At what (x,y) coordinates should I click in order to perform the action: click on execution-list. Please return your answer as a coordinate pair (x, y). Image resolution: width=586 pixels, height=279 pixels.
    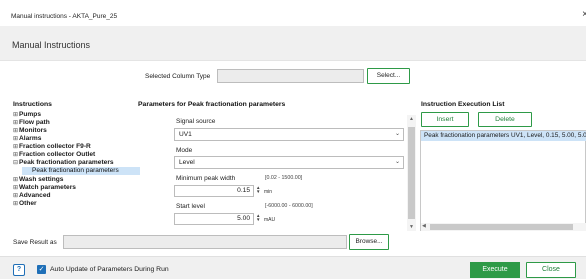
    Looking at the image, I should click on (503, 180).